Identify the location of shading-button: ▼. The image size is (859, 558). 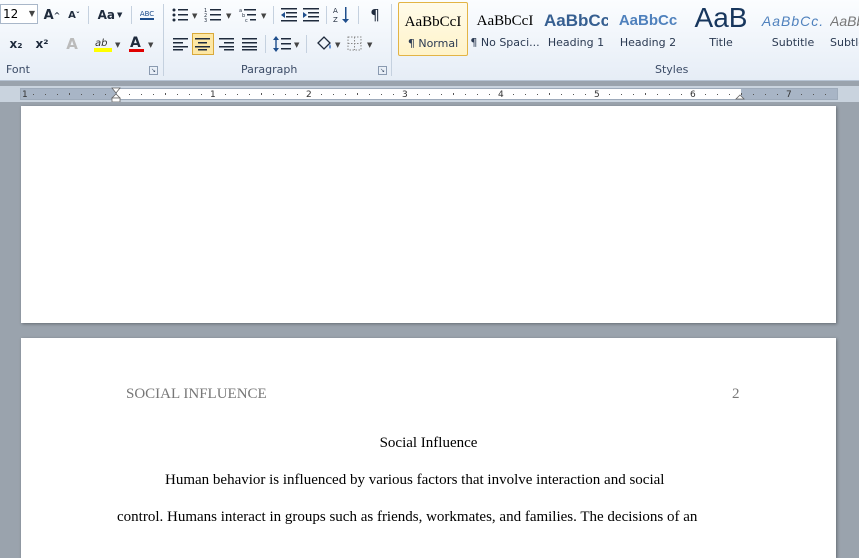
(328, 44).